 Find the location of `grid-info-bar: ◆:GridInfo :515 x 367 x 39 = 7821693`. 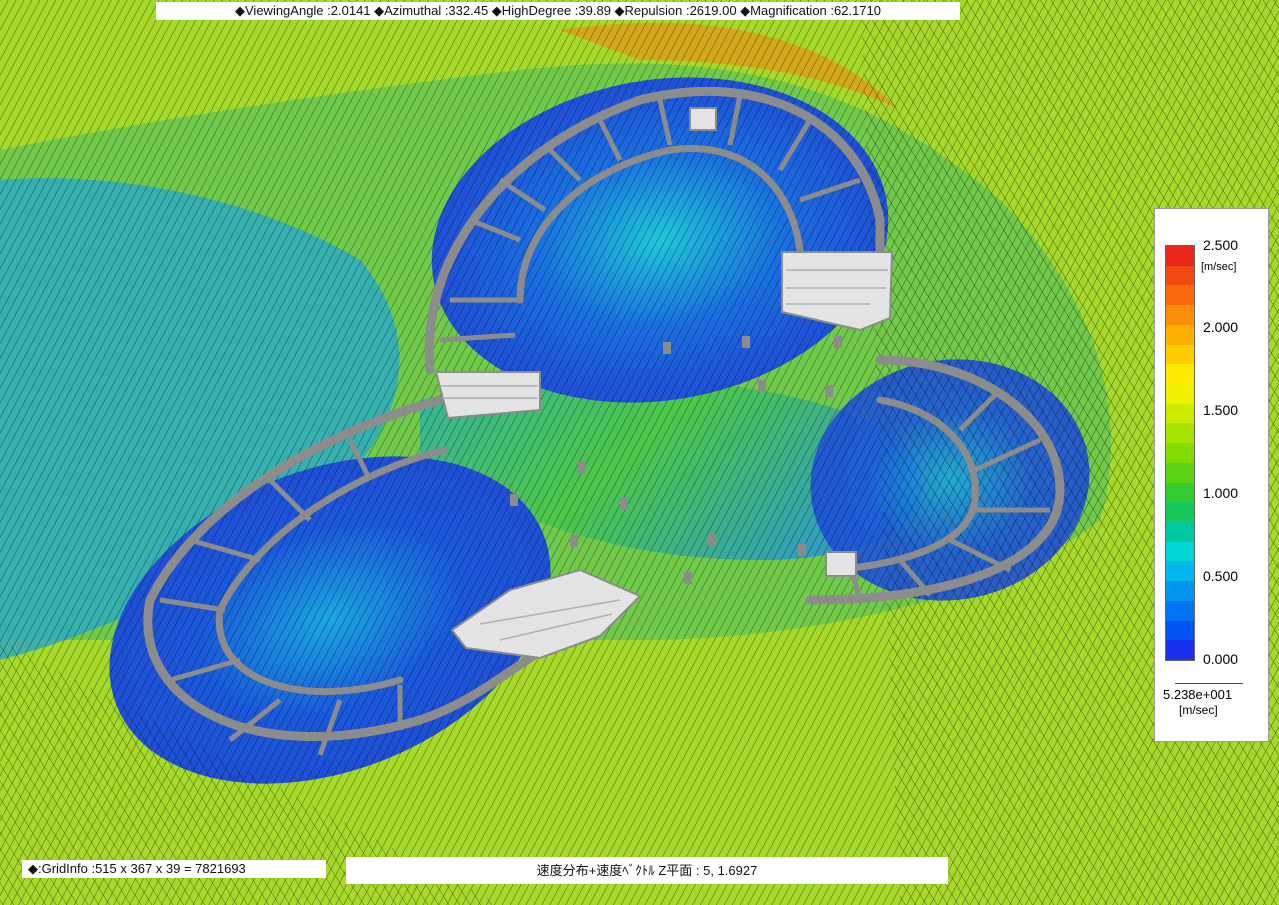

grid-info-bar: ◆:GridInfo :515 x 367 x 39 = 7821693 is located at coordinates (174, 869).